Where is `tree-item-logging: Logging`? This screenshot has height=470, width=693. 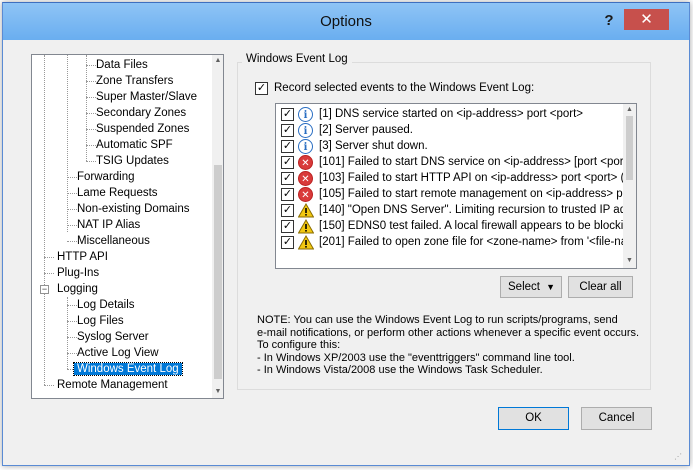 tree-item-logging: Logging is located at coordinates (77, 289).